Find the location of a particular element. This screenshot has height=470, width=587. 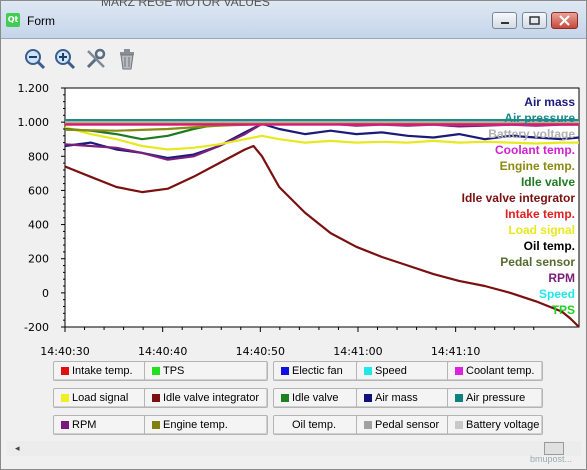

close-button is located at coordinates (564, 20).